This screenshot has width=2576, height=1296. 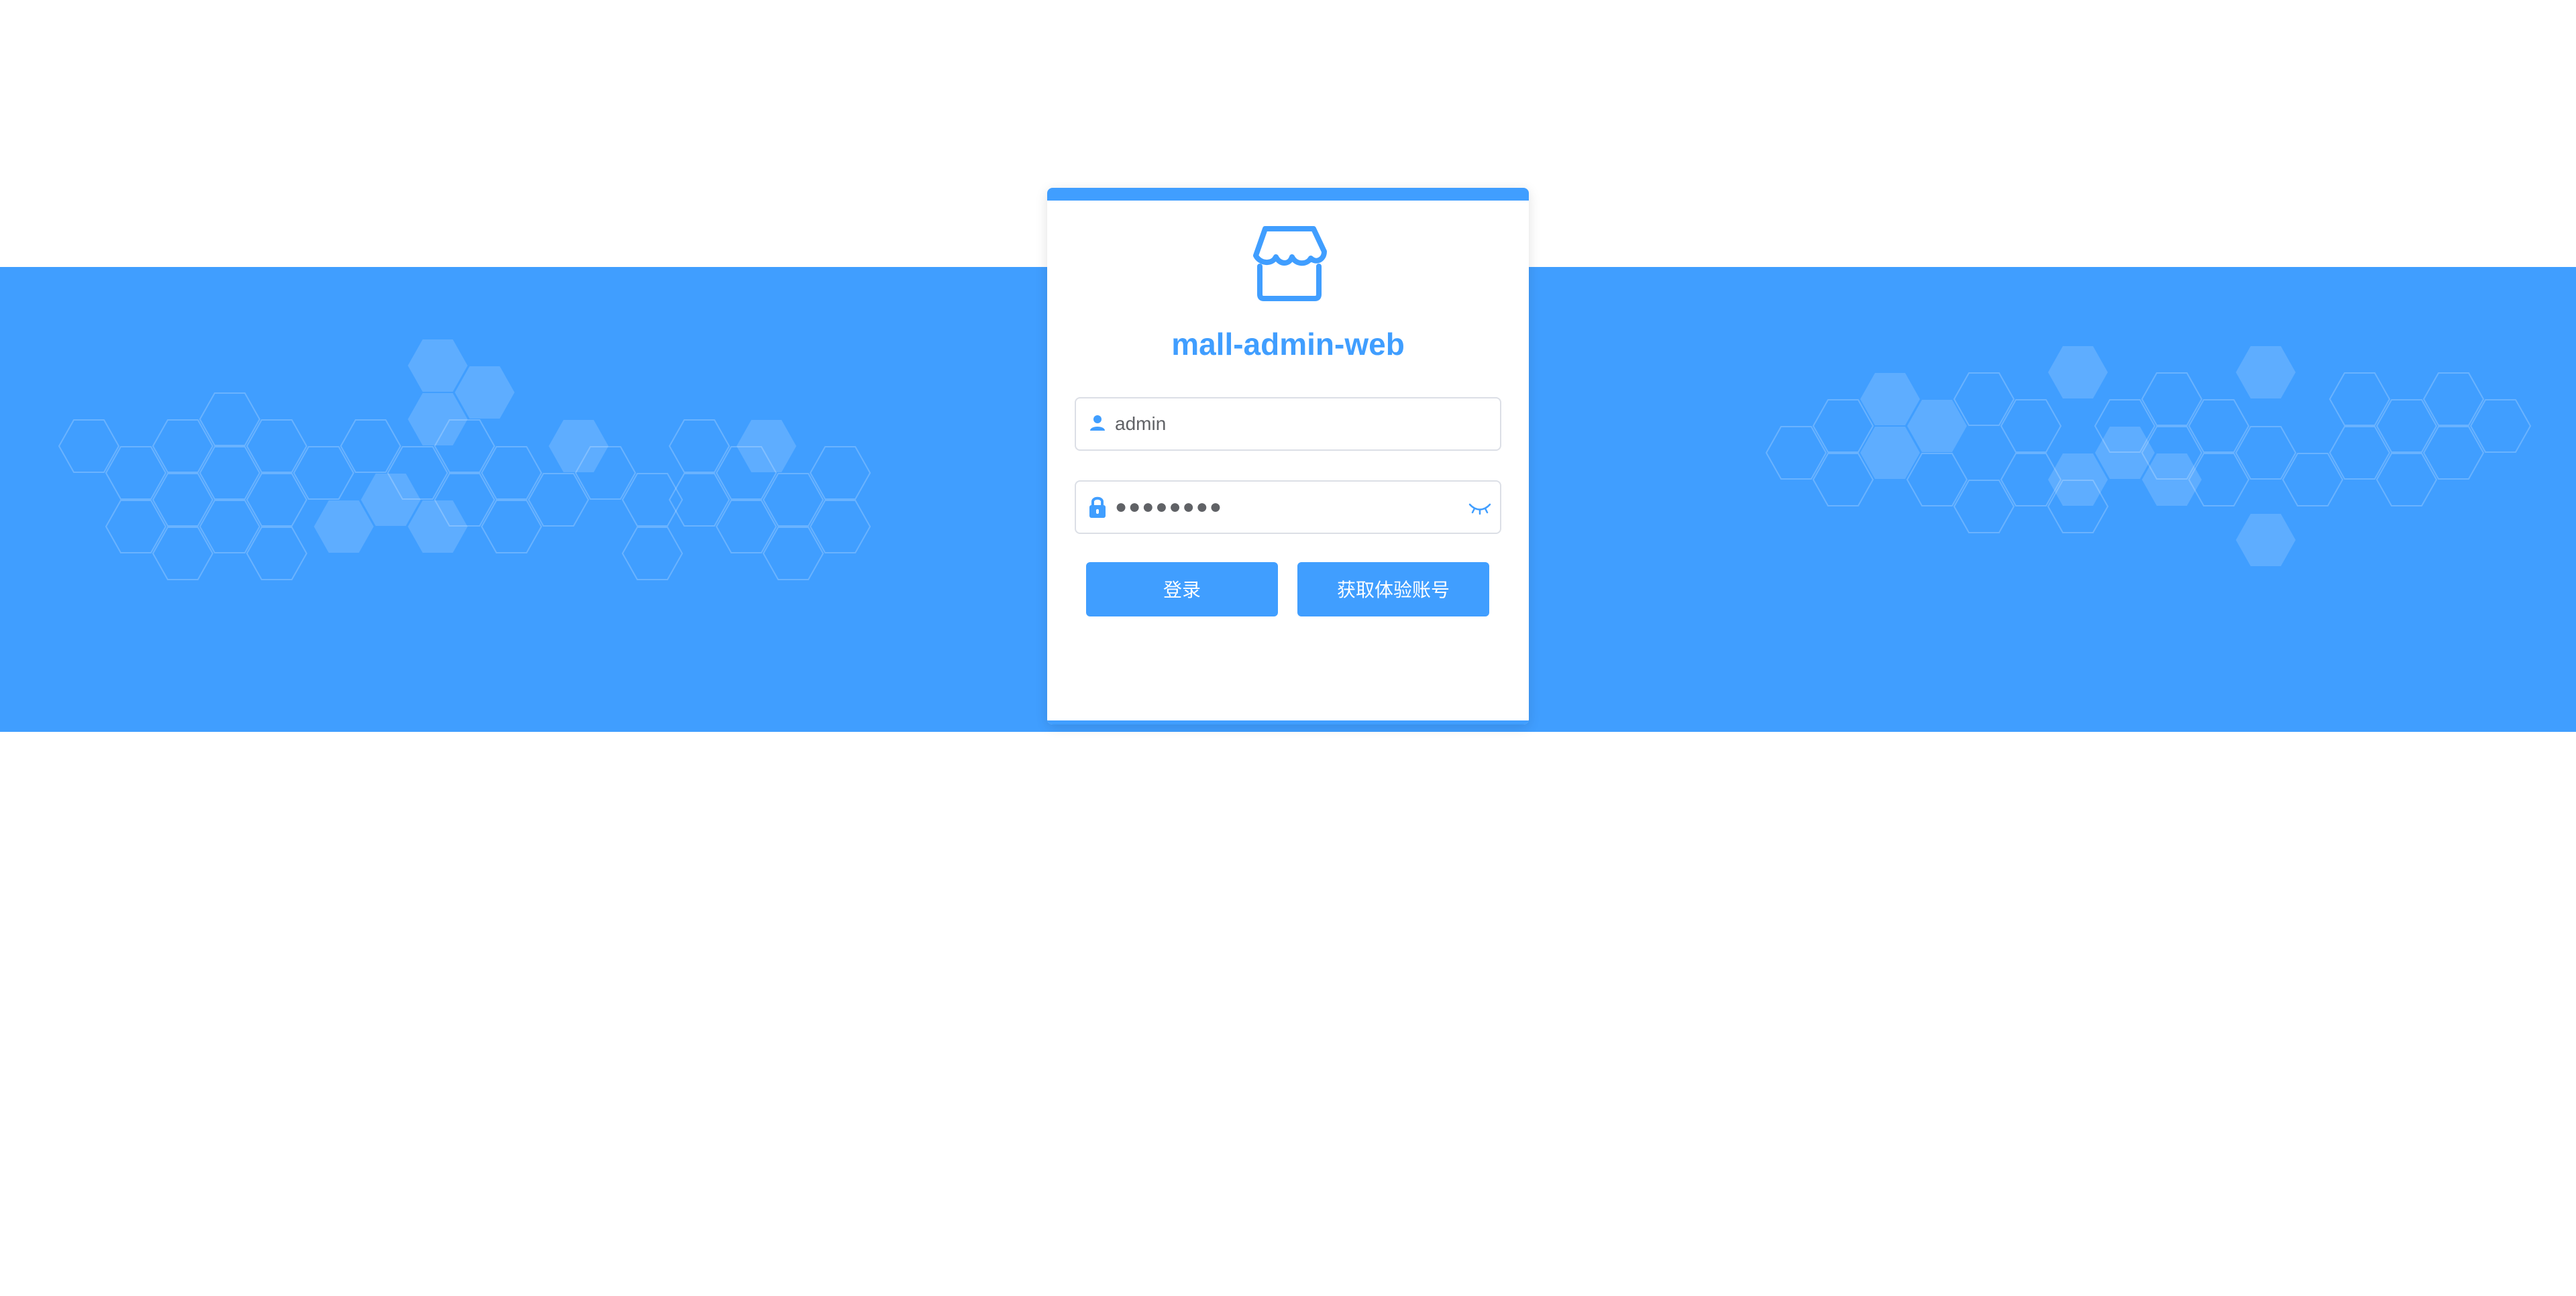 What do you see at coordinates (1288, 195) in the screenshot?
I see `card-accent-bar` at bounding box center [1288, 195].